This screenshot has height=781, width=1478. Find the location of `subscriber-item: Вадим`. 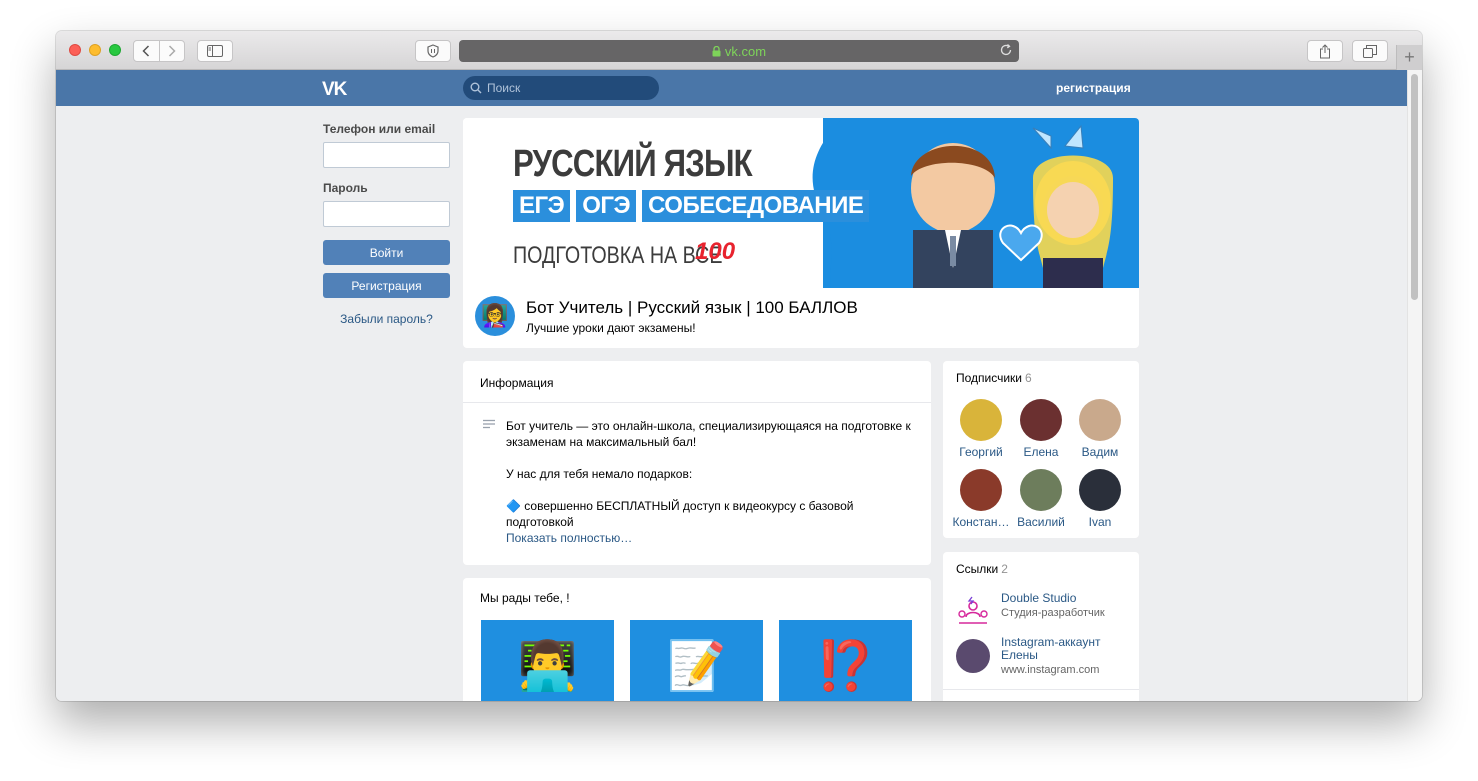

subscriber-item: Вадим is located at coordinates (1100, 429).